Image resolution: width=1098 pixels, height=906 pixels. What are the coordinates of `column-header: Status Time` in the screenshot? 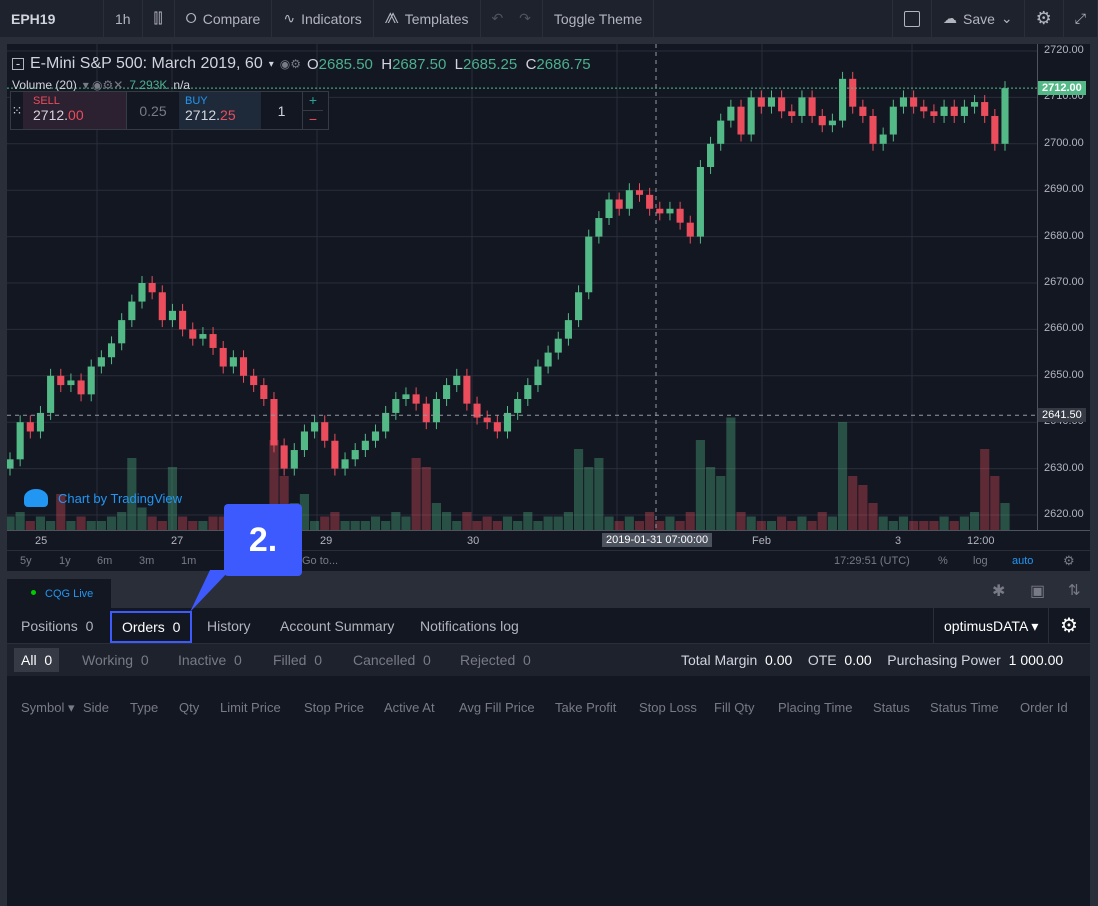 It's located at (964, 707).